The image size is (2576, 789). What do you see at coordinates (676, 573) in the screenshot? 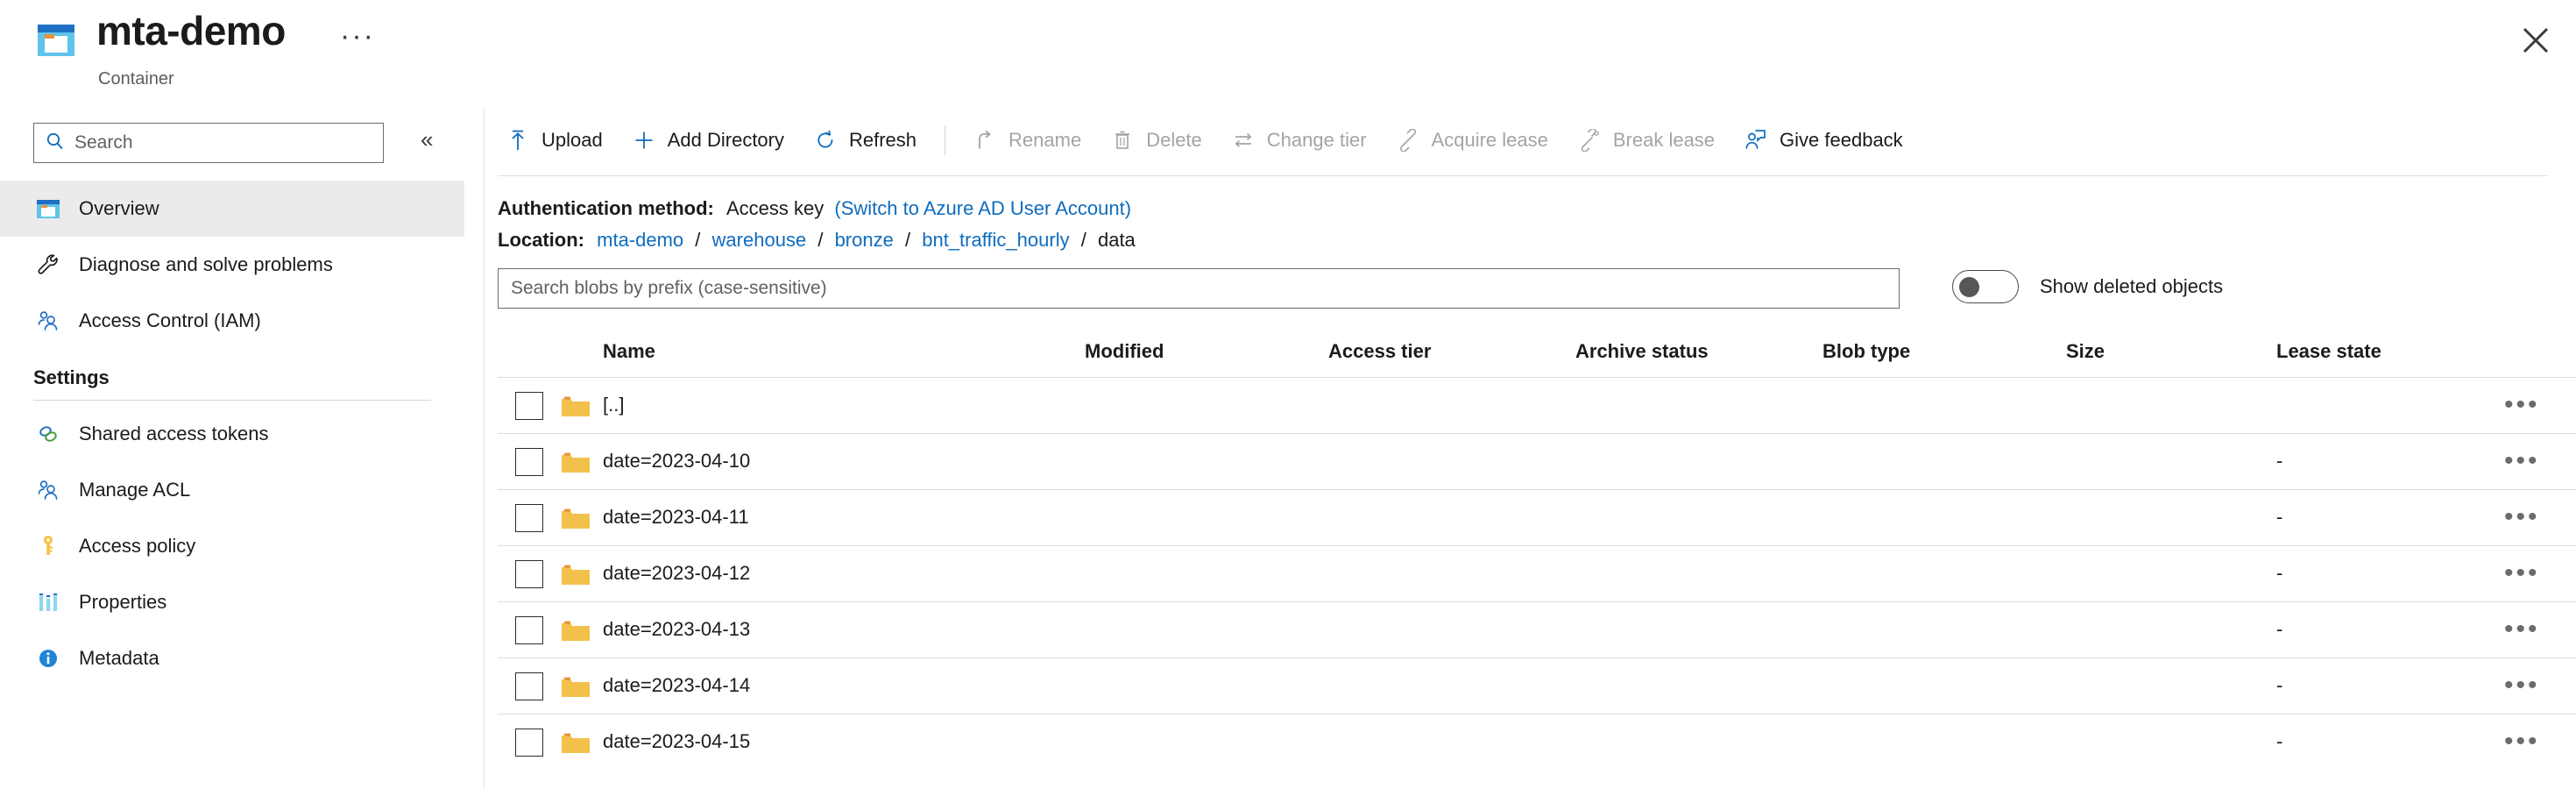
I see `row-name: date=2023-04-12` at bounding box center [676, 573].